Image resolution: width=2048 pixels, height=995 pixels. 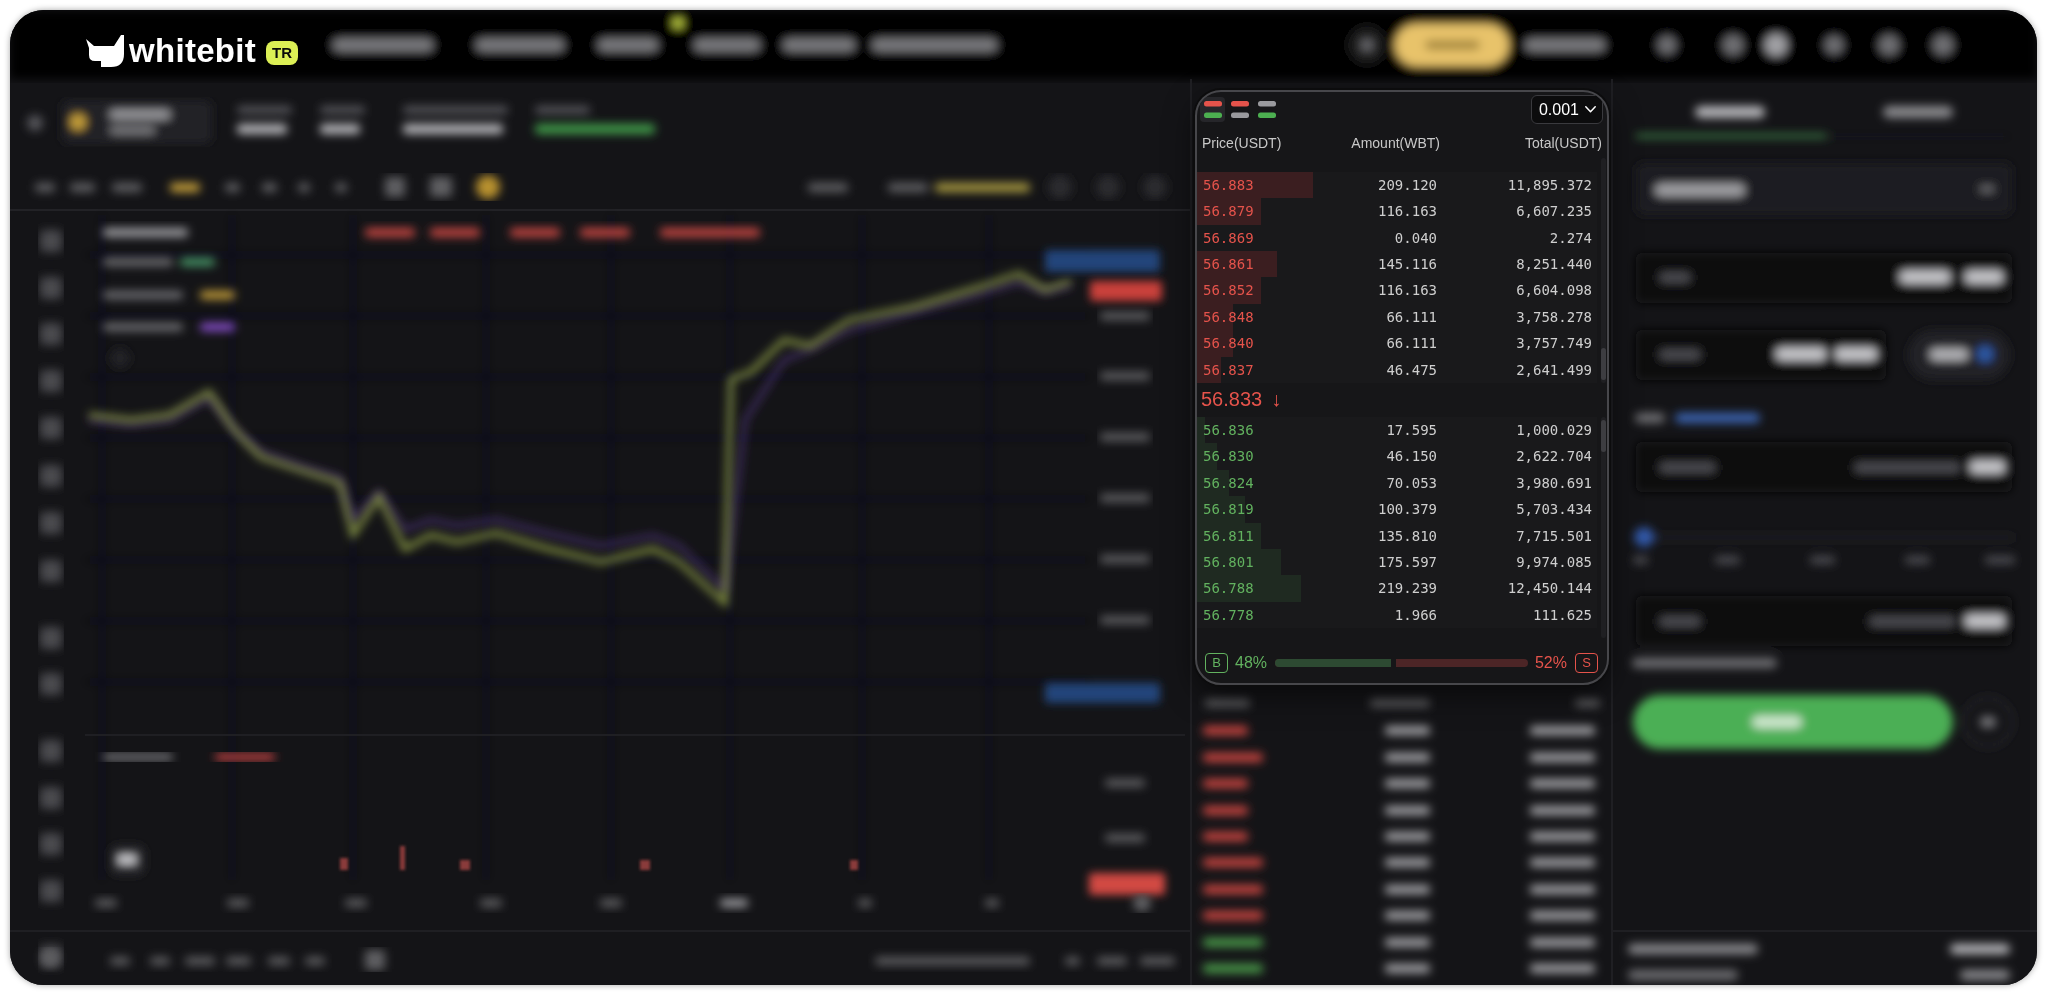 What do you see at coordinates (1562, 615) in the screenshot?
I see `bid-total: 111.625` at bounding box center [1562, 615].